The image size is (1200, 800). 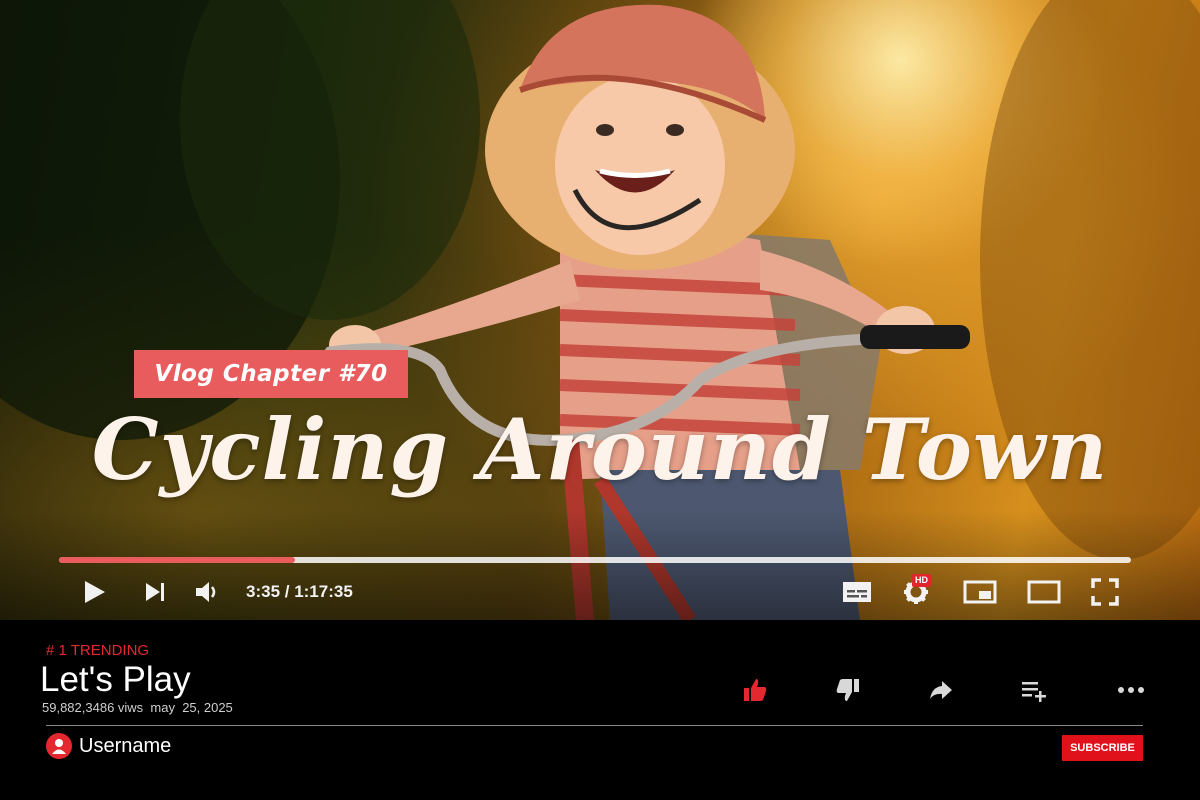 I want to click on play-button, so click(x=94, y=592).